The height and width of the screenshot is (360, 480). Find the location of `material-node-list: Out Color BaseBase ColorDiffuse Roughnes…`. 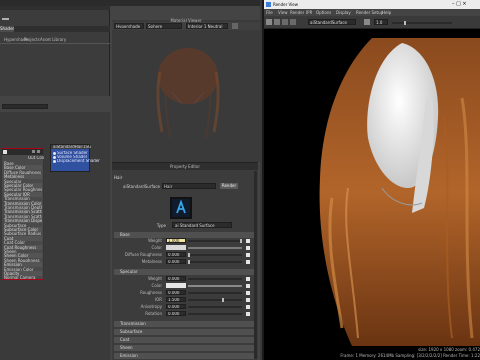

material-node-list: Out Color BaseBase ColorDiffuse Roughnes… is located at coordinates (22, 214).